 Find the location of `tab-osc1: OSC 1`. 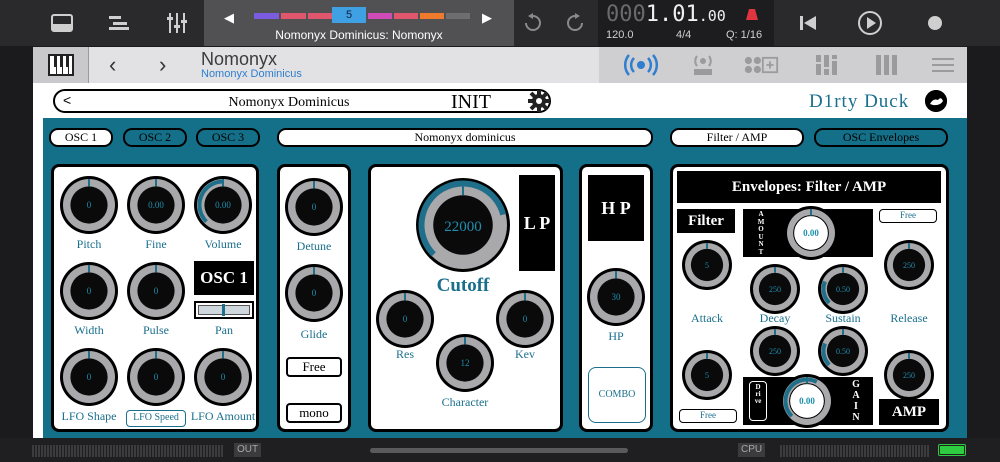

tab-osc1: OSC 1 is located at coordinates (81, 137).